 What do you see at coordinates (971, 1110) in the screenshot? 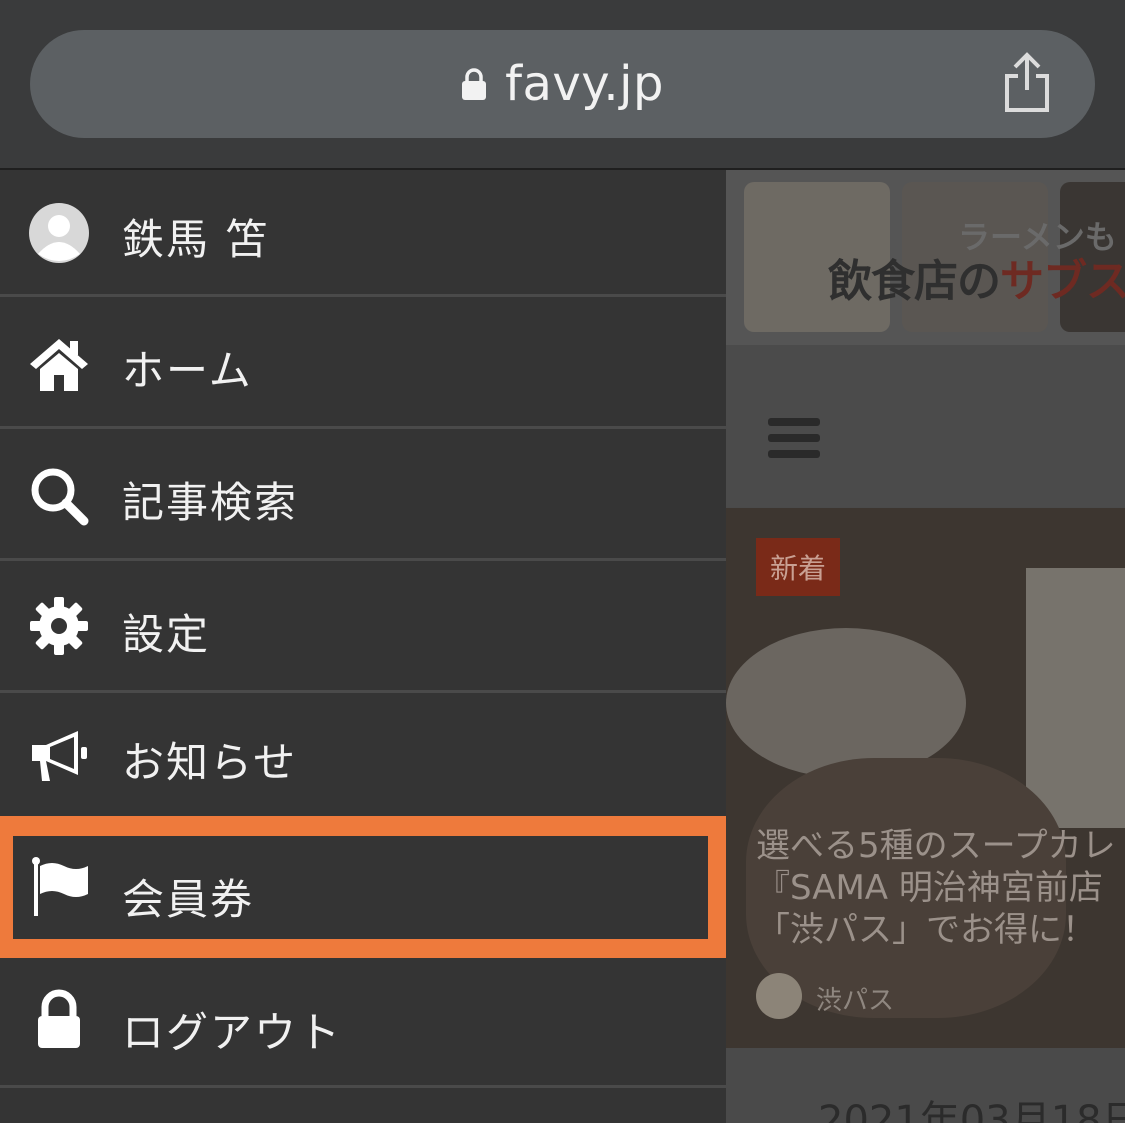
I see `article-date: 2021年03月18日` at bounding box center [971, 1110].